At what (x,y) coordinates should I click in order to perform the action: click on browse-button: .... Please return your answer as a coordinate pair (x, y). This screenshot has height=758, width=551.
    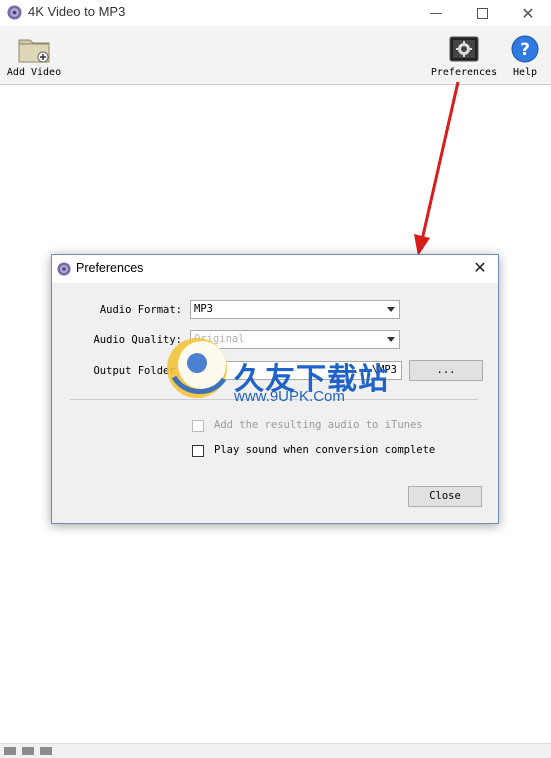
    Looking at the image, I should click on (446, 370).